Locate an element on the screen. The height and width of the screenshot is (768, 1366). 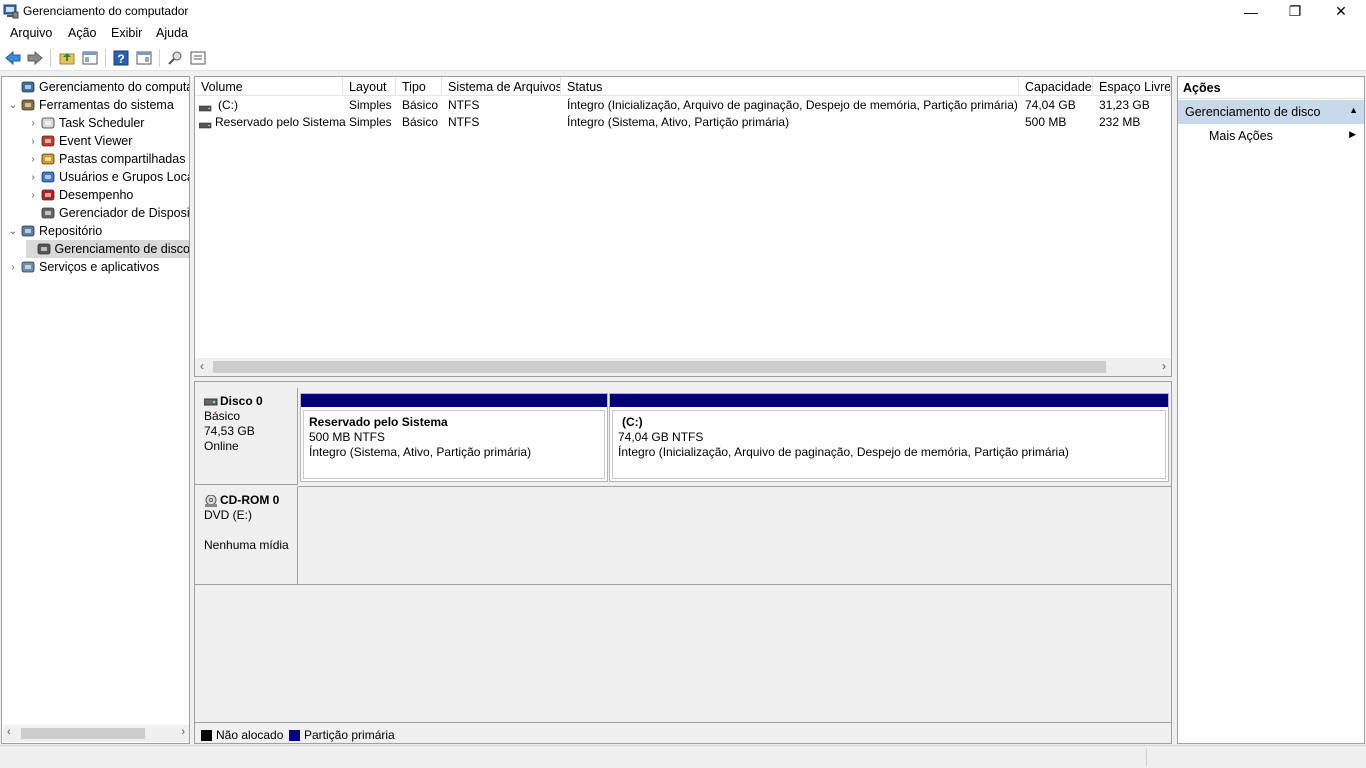
column-header-layout: Layout is located at coordinates (369, 86).